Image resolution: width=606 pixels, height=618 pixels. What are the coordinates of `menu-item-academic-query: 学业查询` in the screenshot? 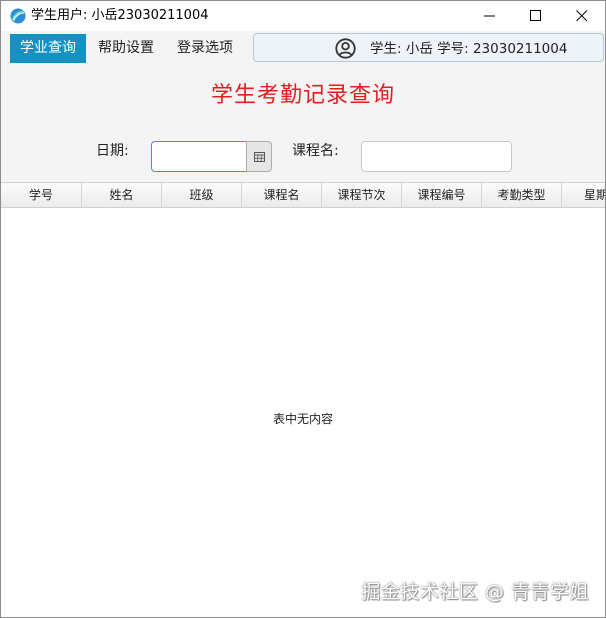 It's located at (48, 48).